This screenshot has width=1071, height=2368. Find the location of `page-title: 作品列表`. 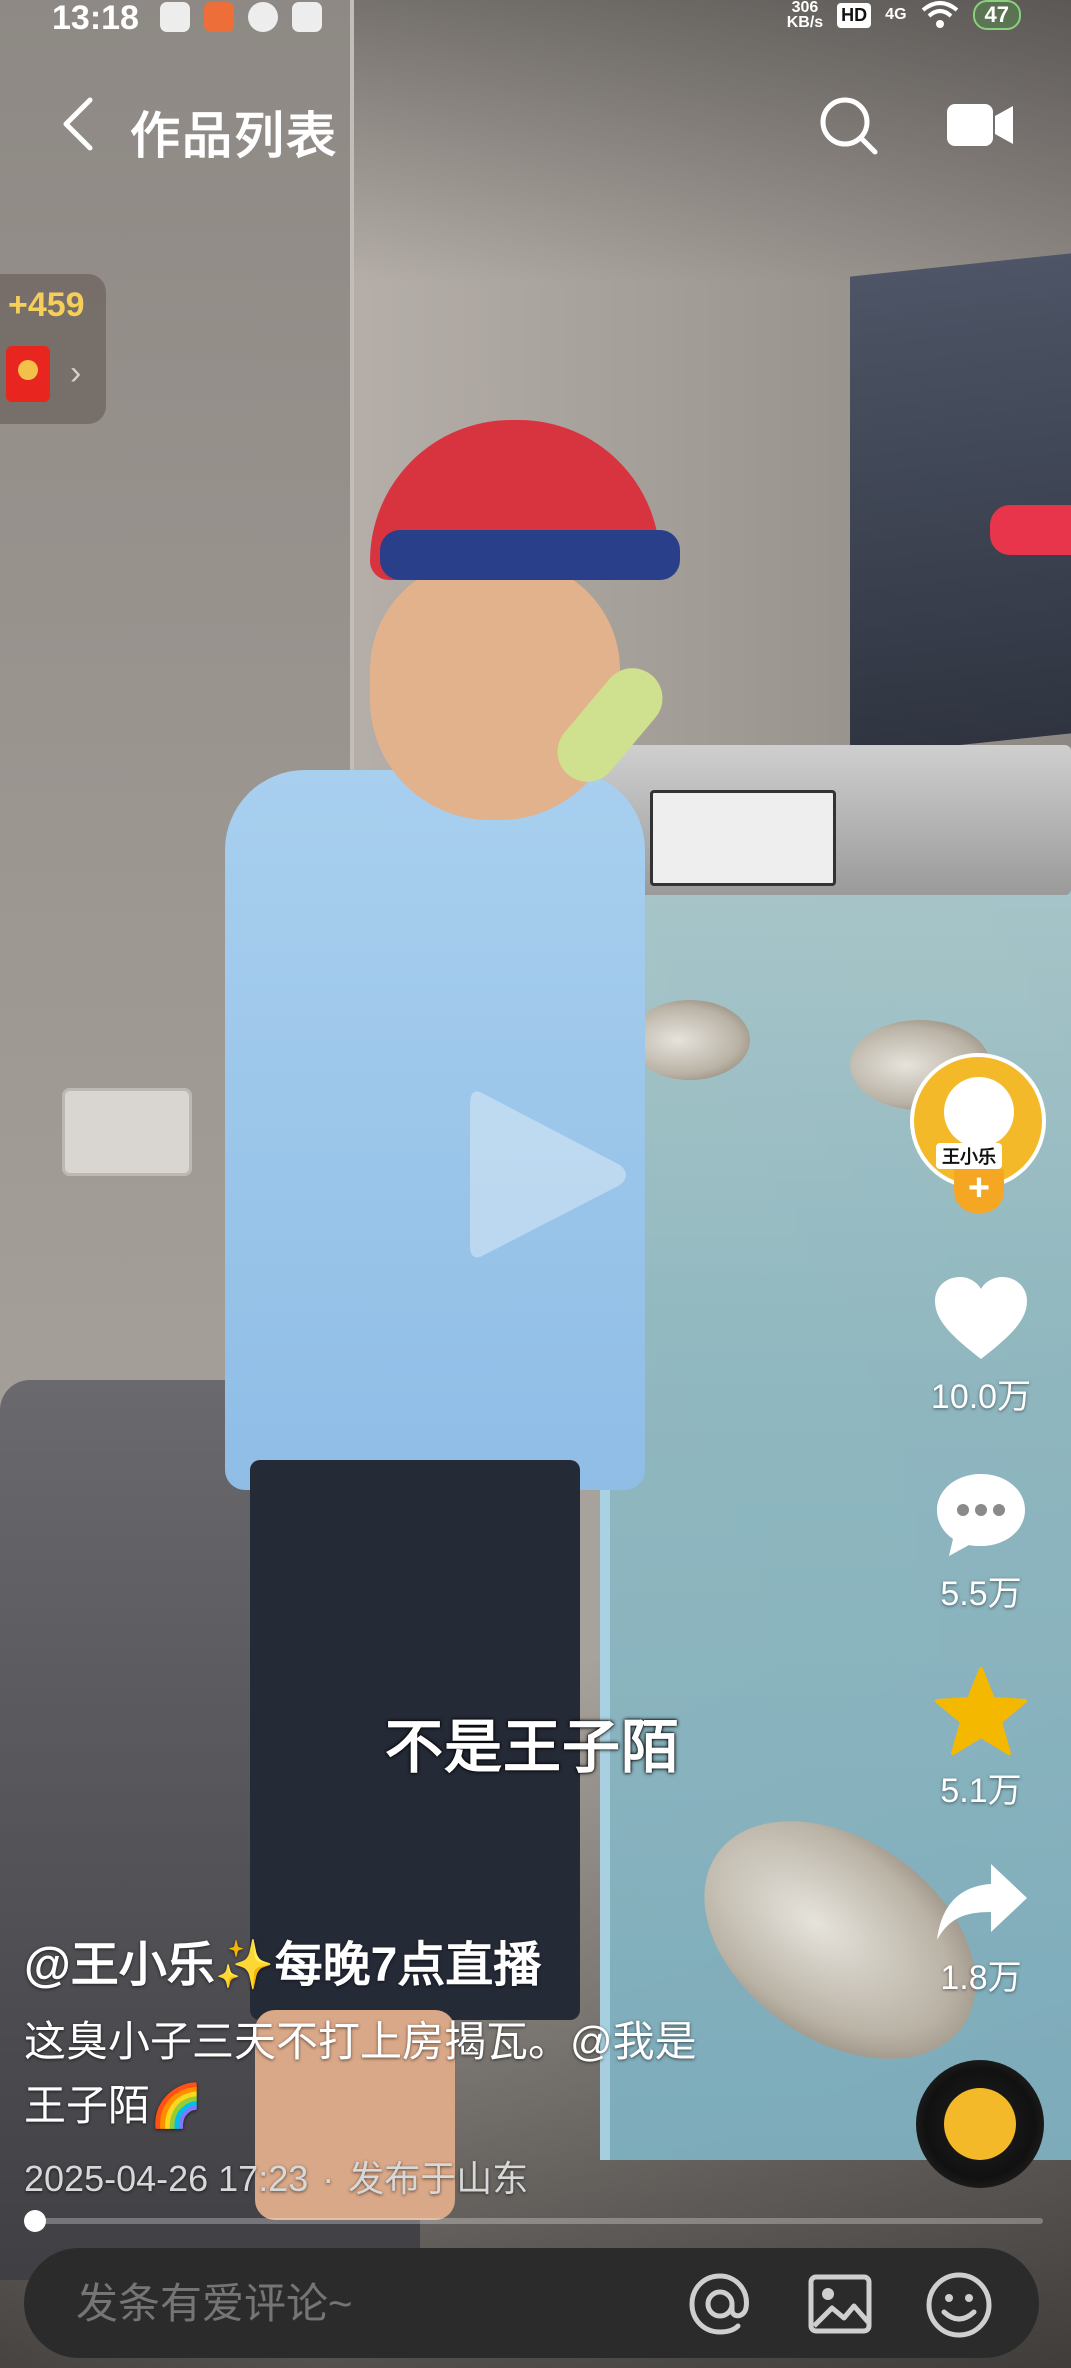

page-title: 作品列表 is located at coordinates (234, 136).